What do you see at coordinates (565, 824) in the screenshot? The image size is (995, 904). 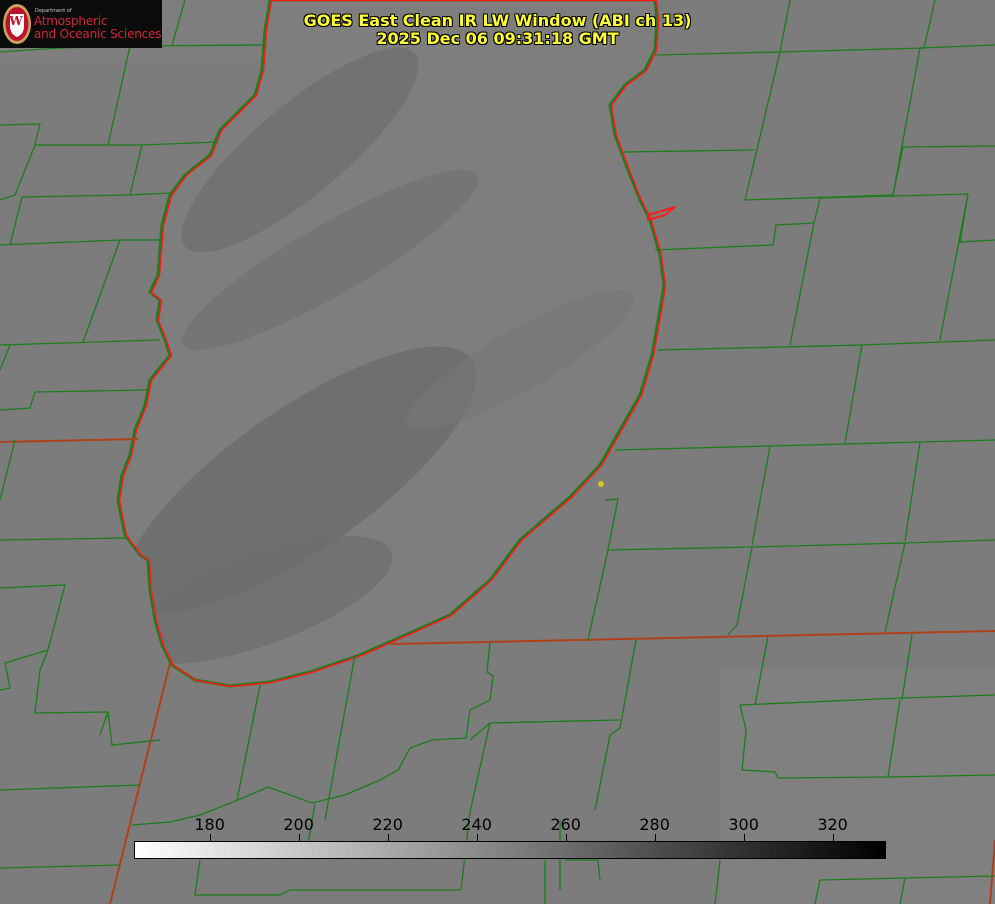 I see `colorbar-tick-label: 260` at bounding box center [565, 824].